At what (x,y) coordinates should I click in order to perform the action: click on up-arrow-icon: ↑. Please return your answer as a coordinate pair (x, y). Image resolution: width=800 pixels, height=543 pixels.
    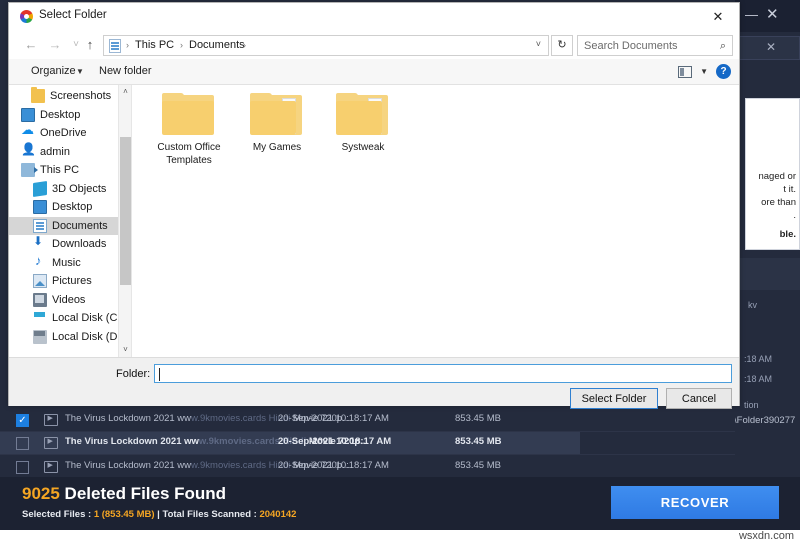
    Looking at the image, I should click on (90, 45).